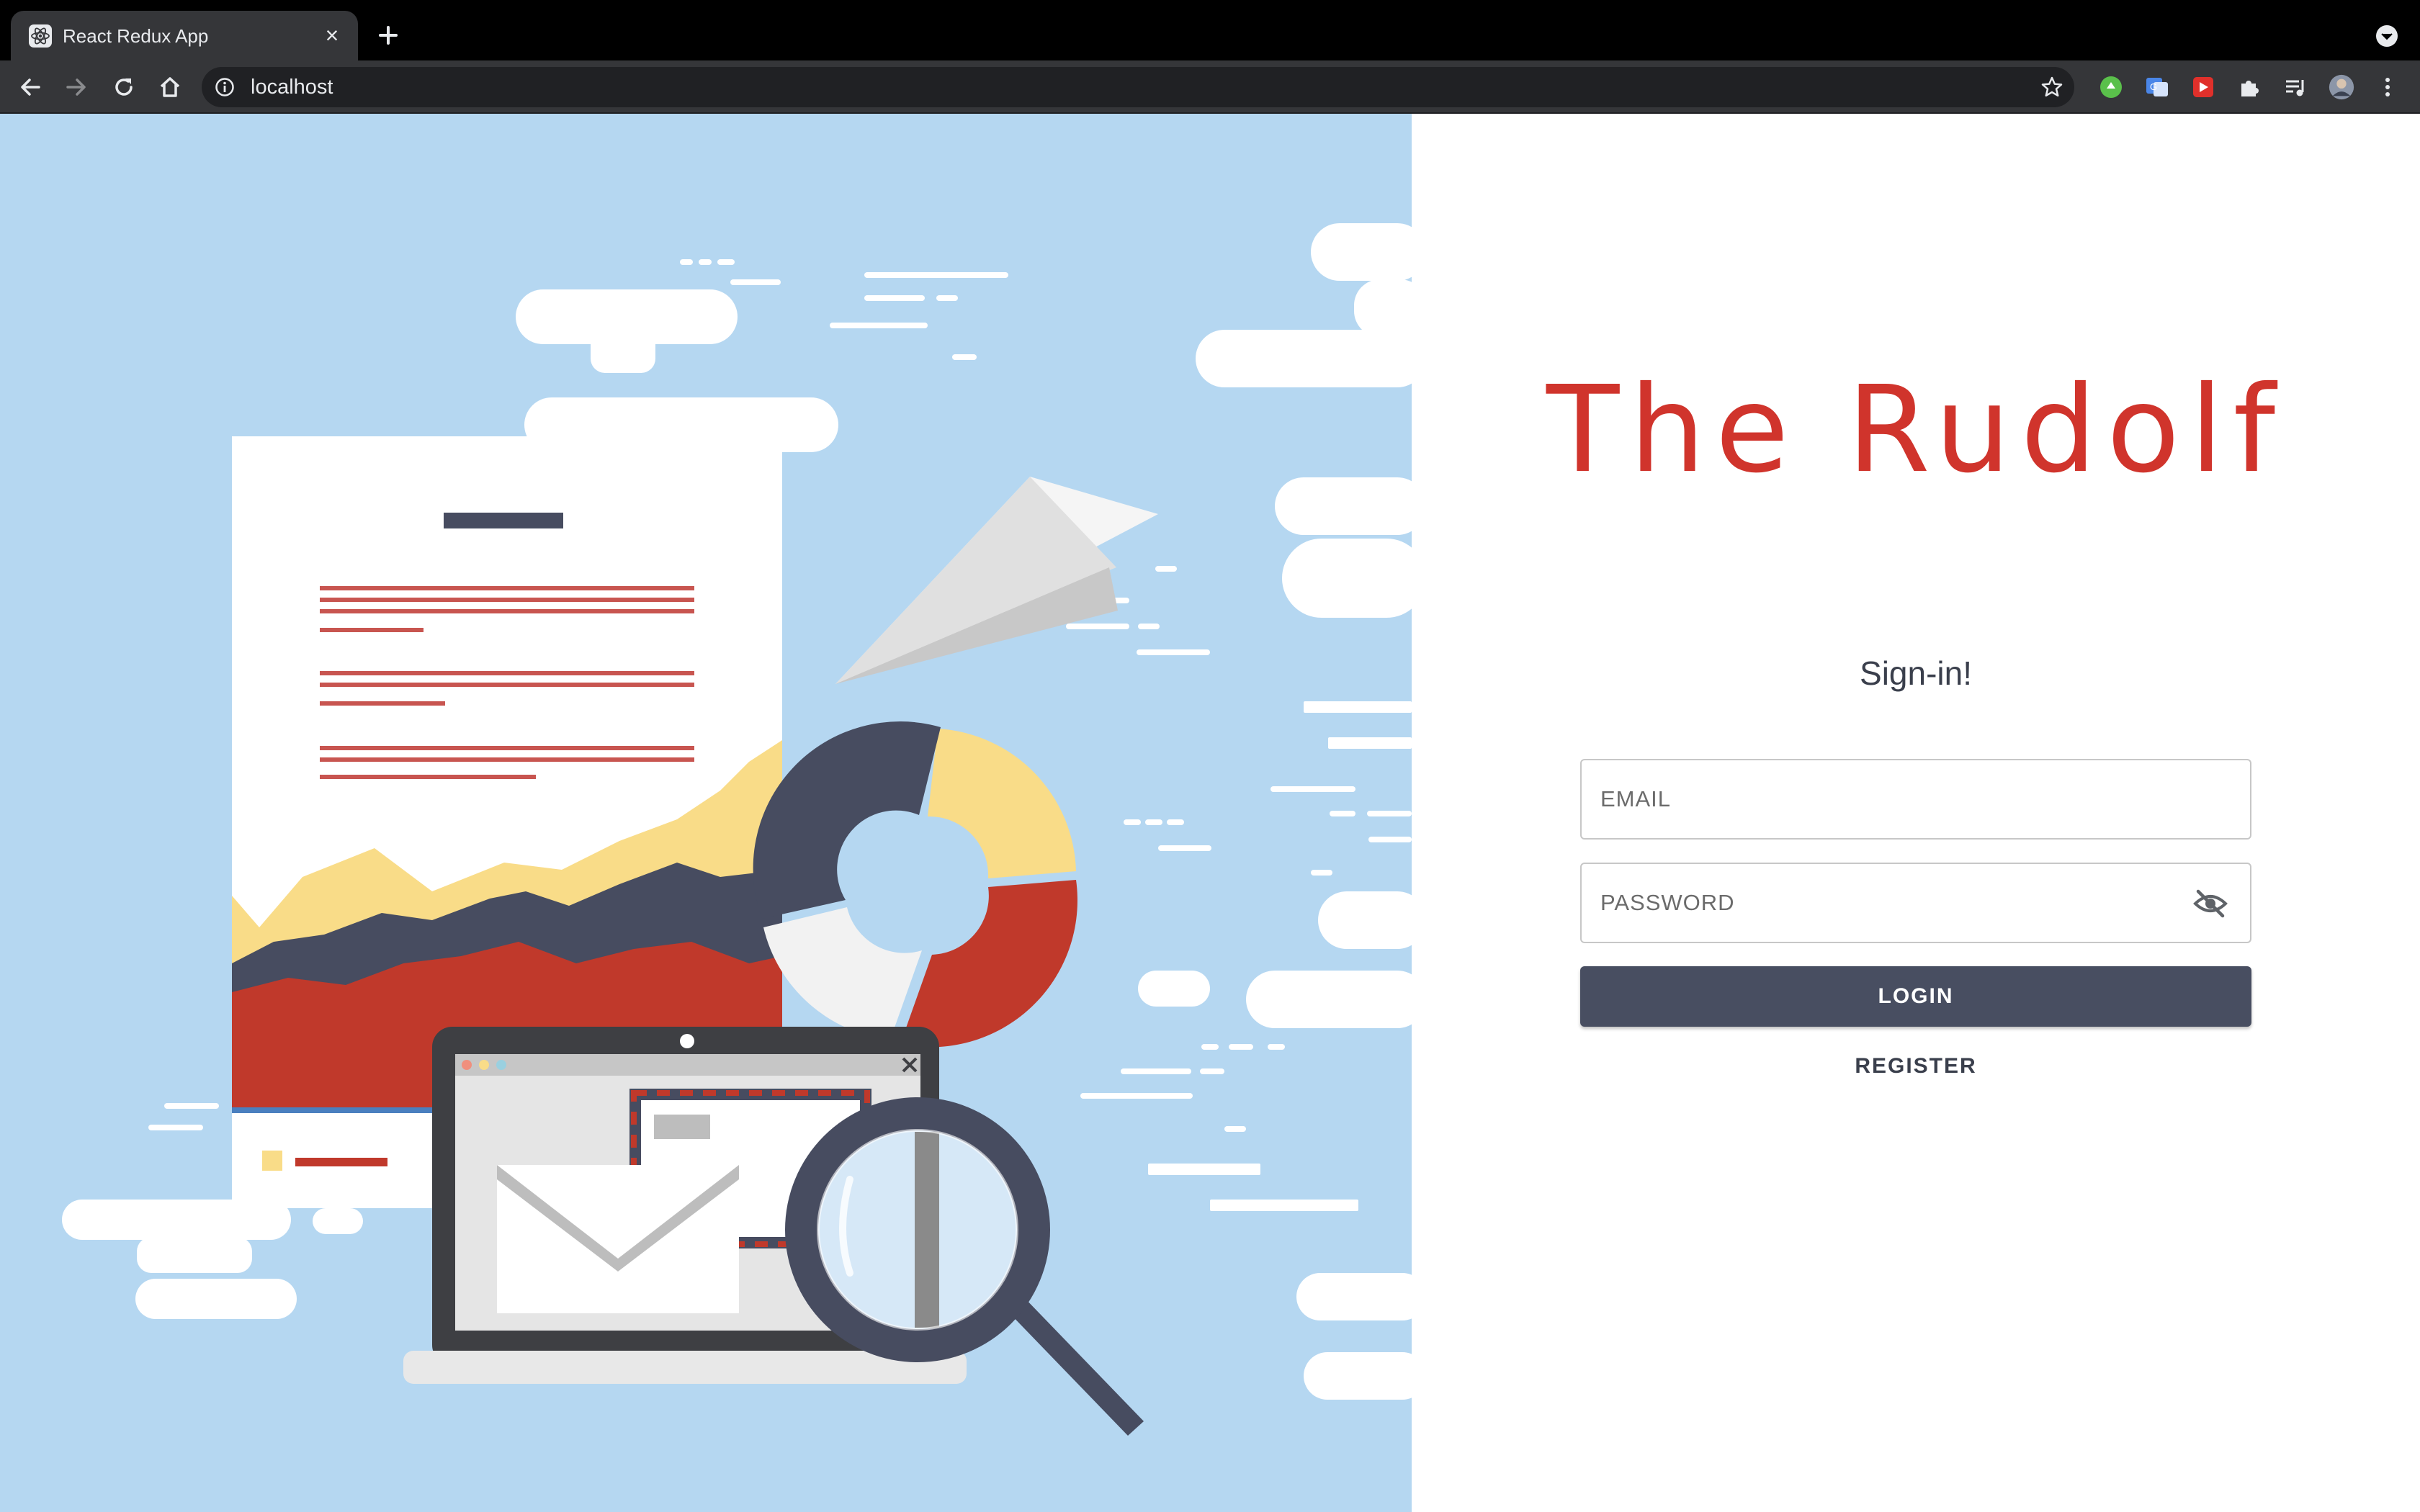  I want to click on email-field, so click(1916, 799).